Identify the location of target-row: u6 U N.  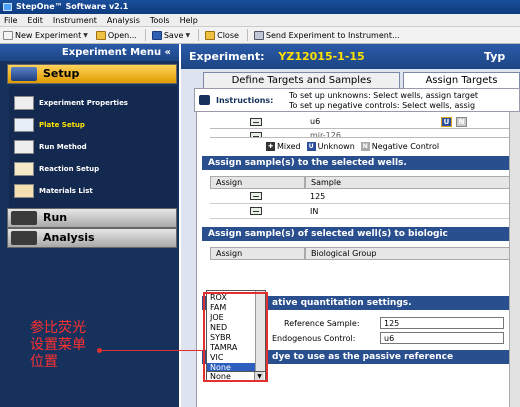
(360, 122).